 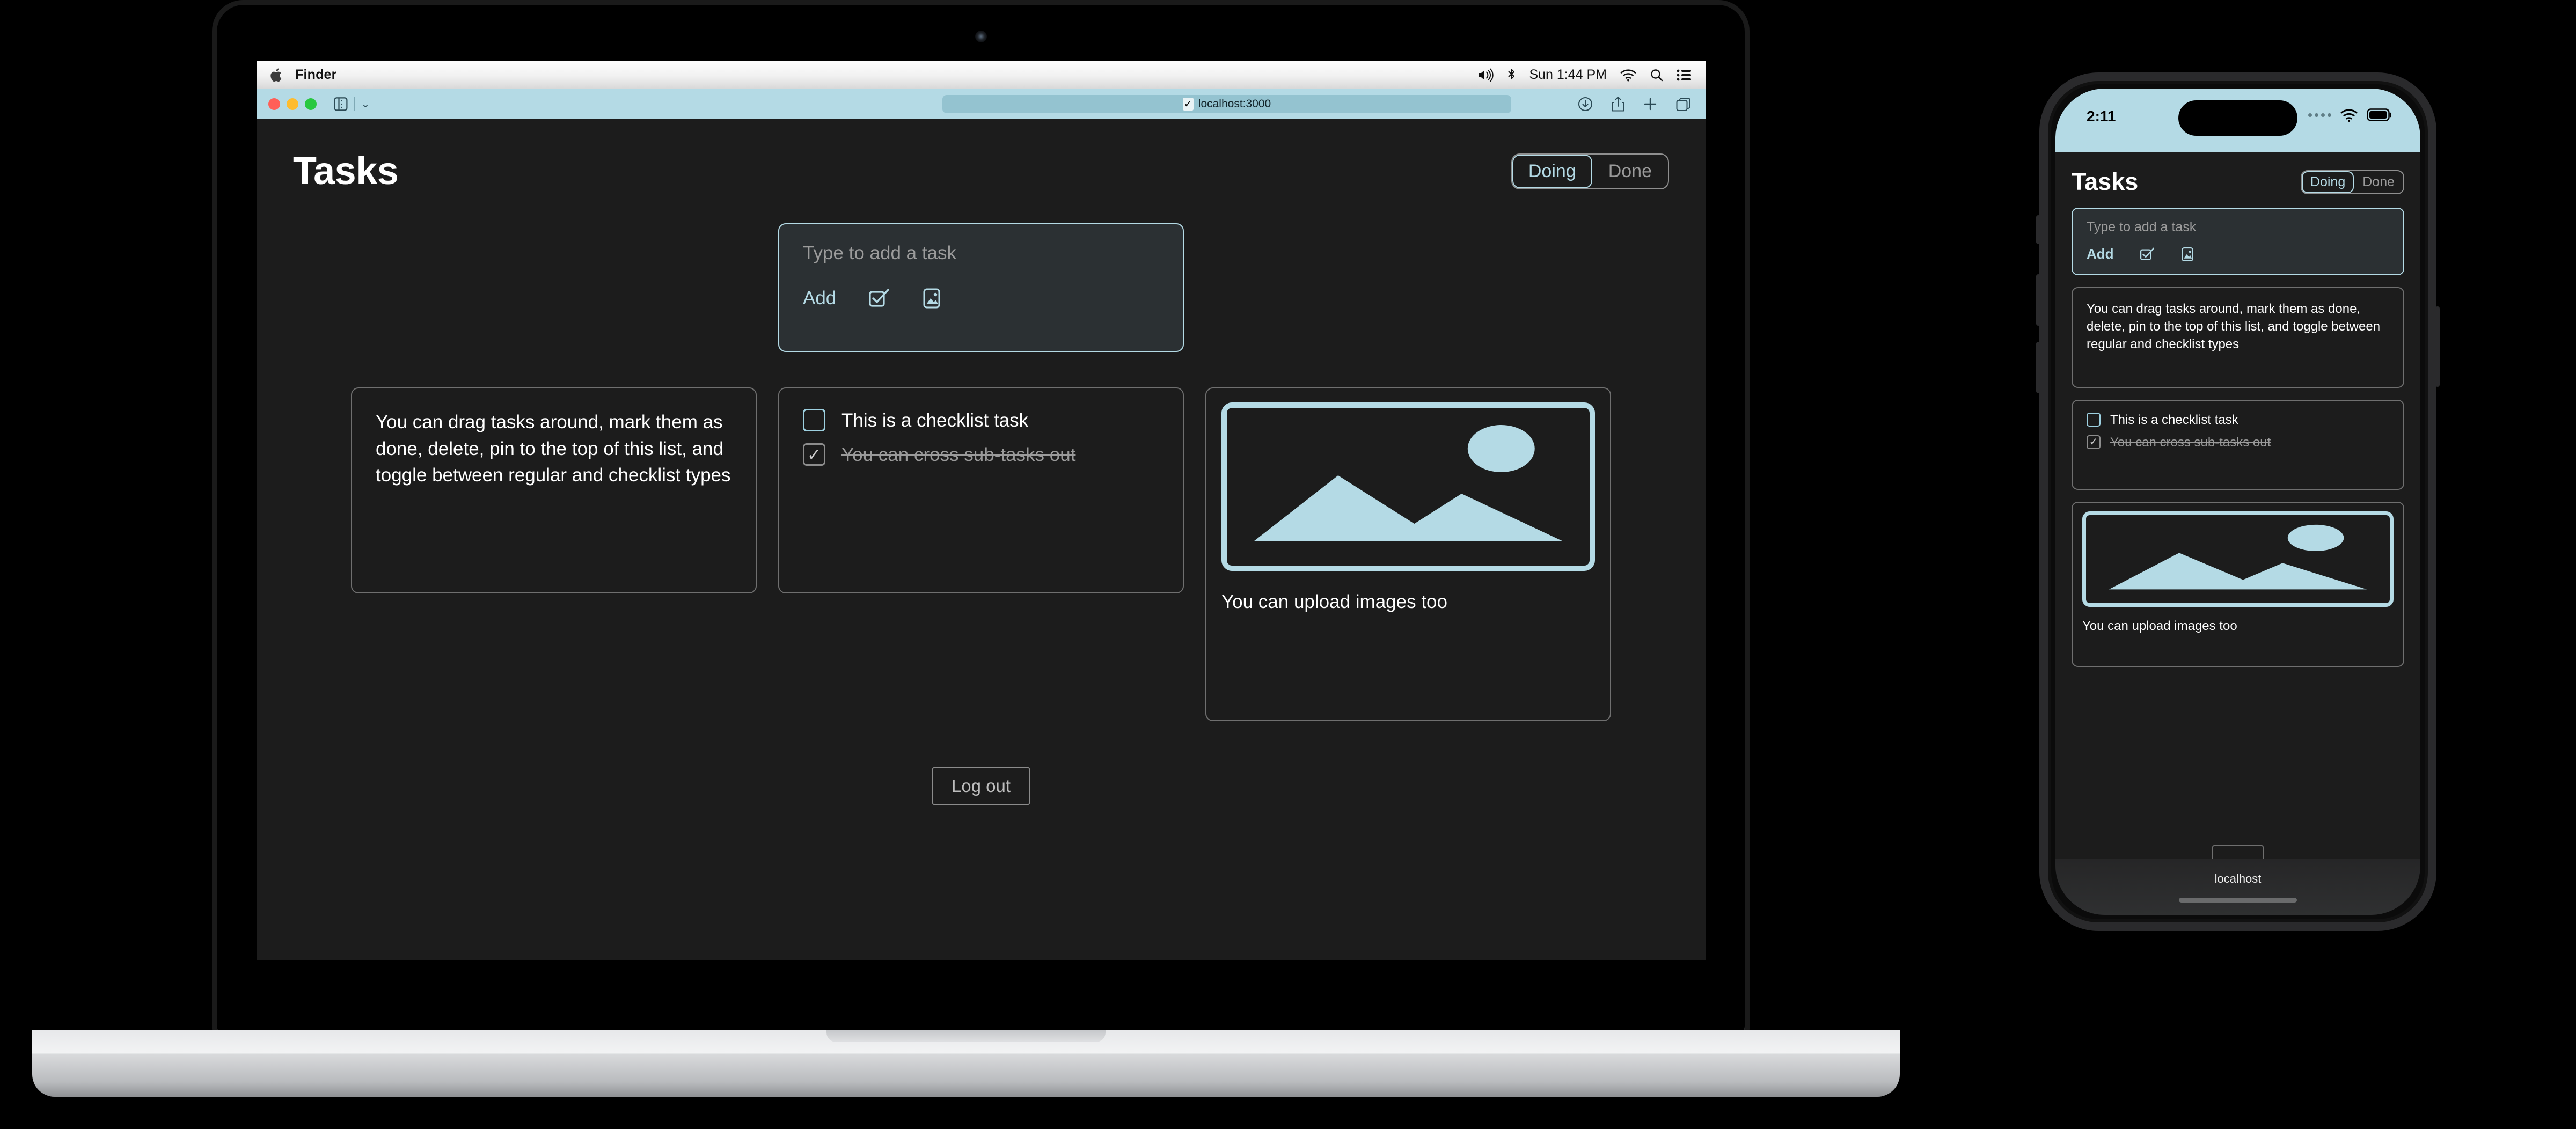 I want to click on webcam-icon, so click(x=981, y=36).